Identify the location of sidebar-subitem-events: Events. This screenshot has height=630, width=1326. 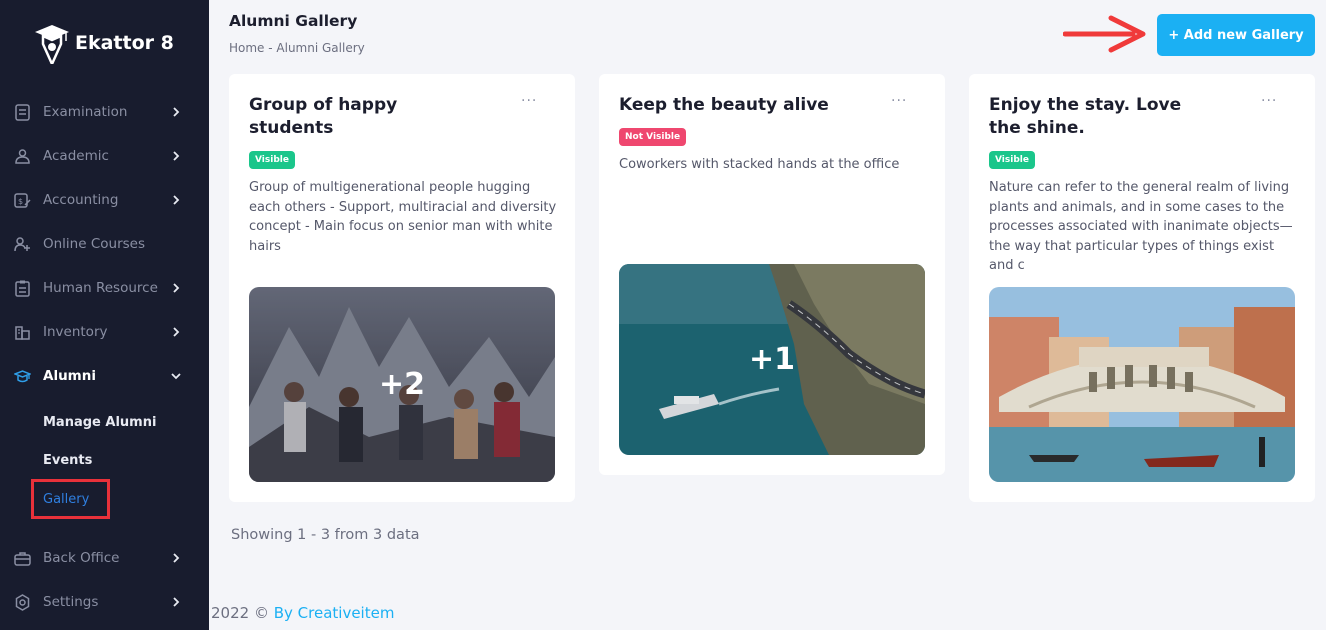
(67, 460).